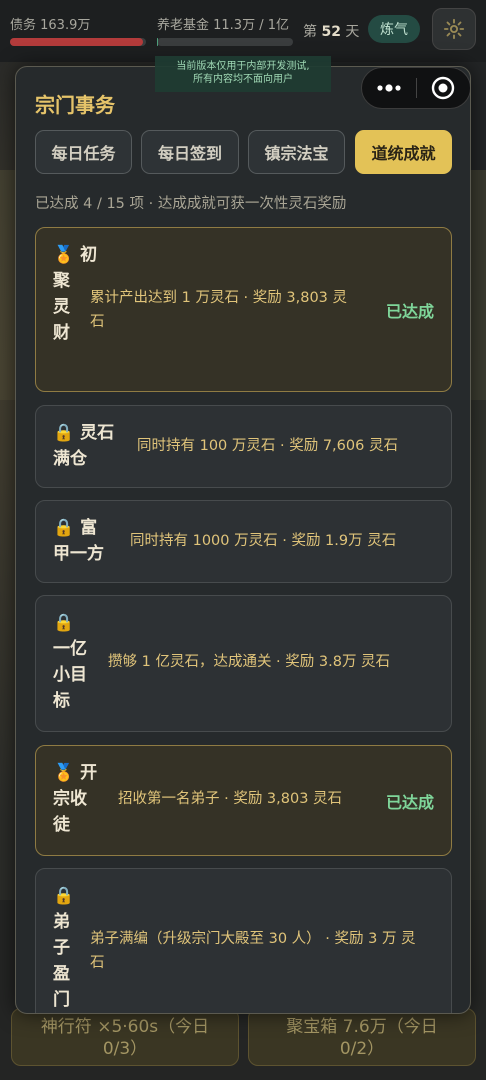  Describe the element at coordinates (362, 1049) in the screenshot. I see `treasure-box-line-2: 0/2）` at that location.